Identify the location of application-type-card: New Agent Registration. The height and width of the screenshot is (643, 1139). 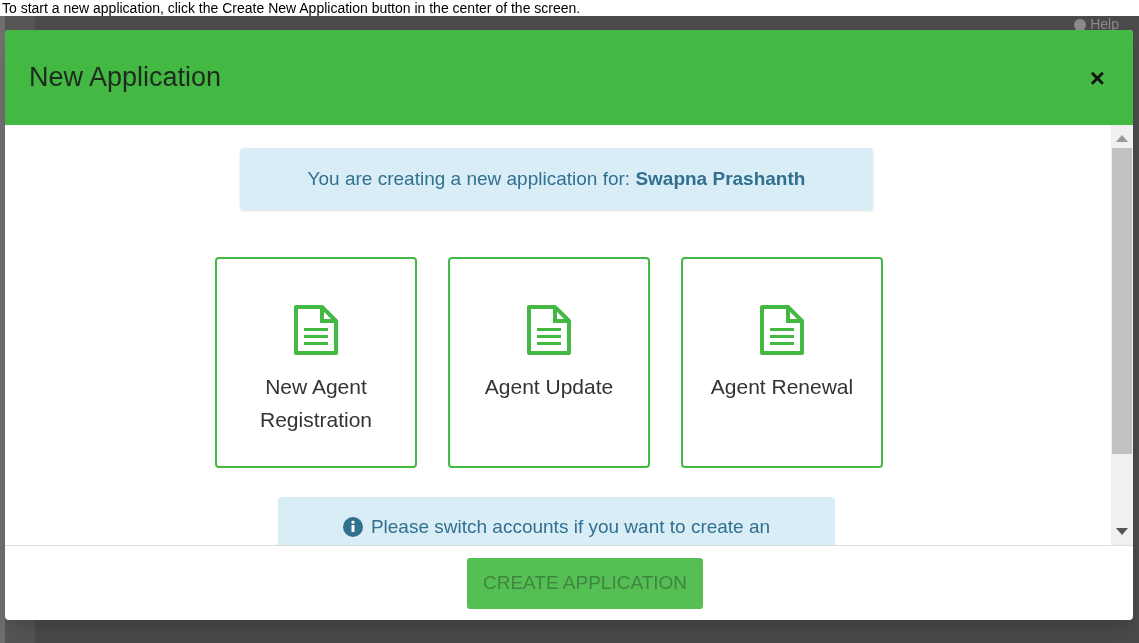
(316, 362).